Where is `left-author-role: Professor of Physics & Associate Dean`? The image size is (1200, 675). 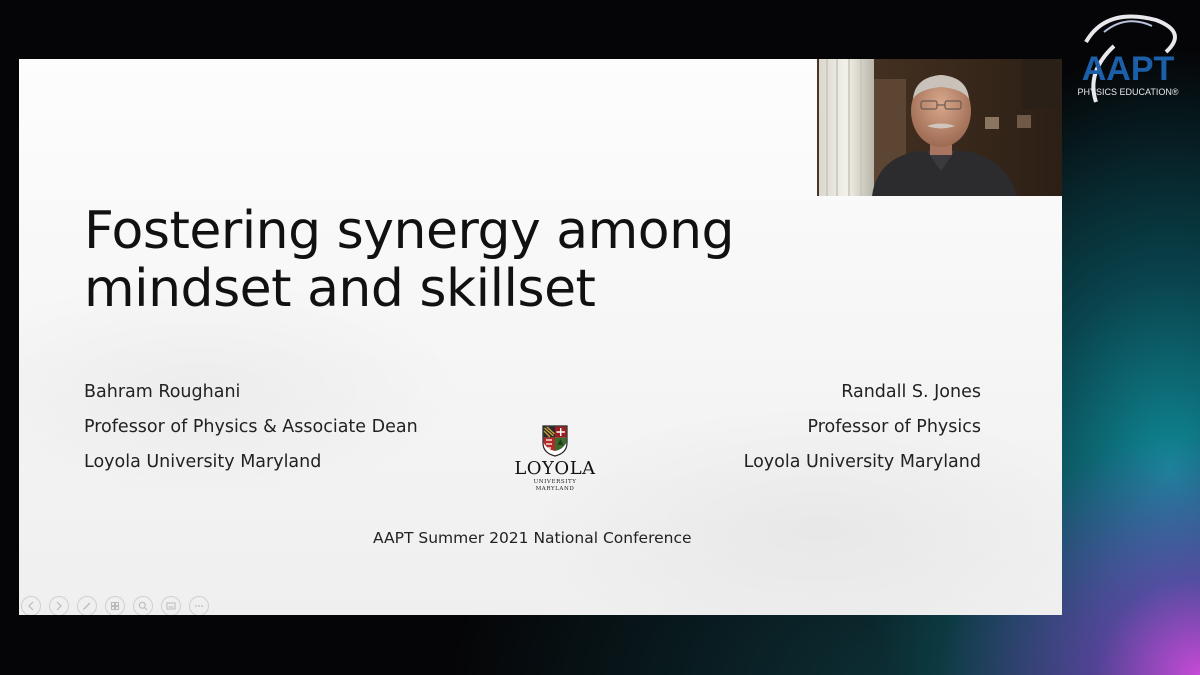
left-author-role: Professor of Physics & Associate Dean is located at coordinates (251, 427).